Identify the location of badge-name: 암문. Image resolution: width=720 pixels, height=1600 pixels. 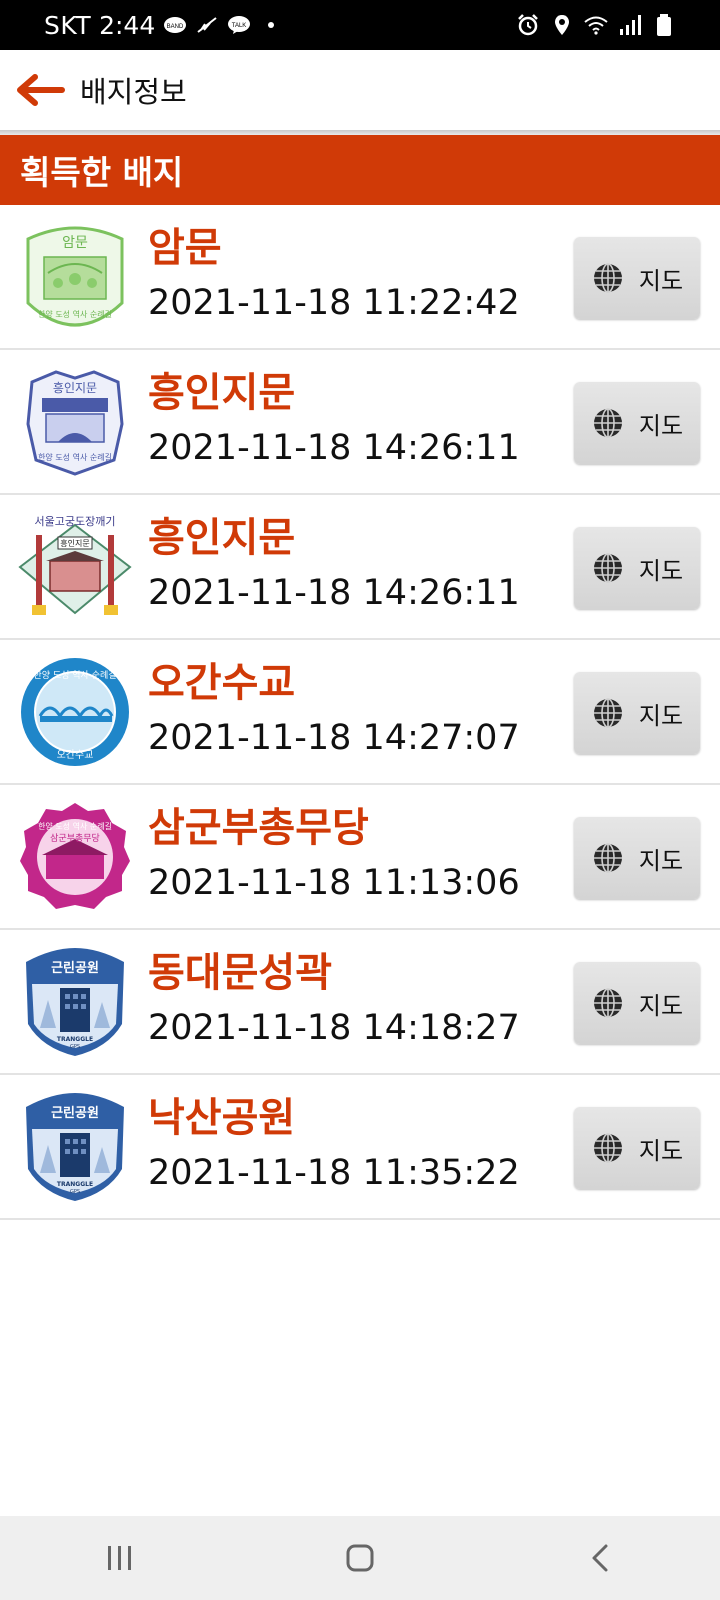
(185, 248).